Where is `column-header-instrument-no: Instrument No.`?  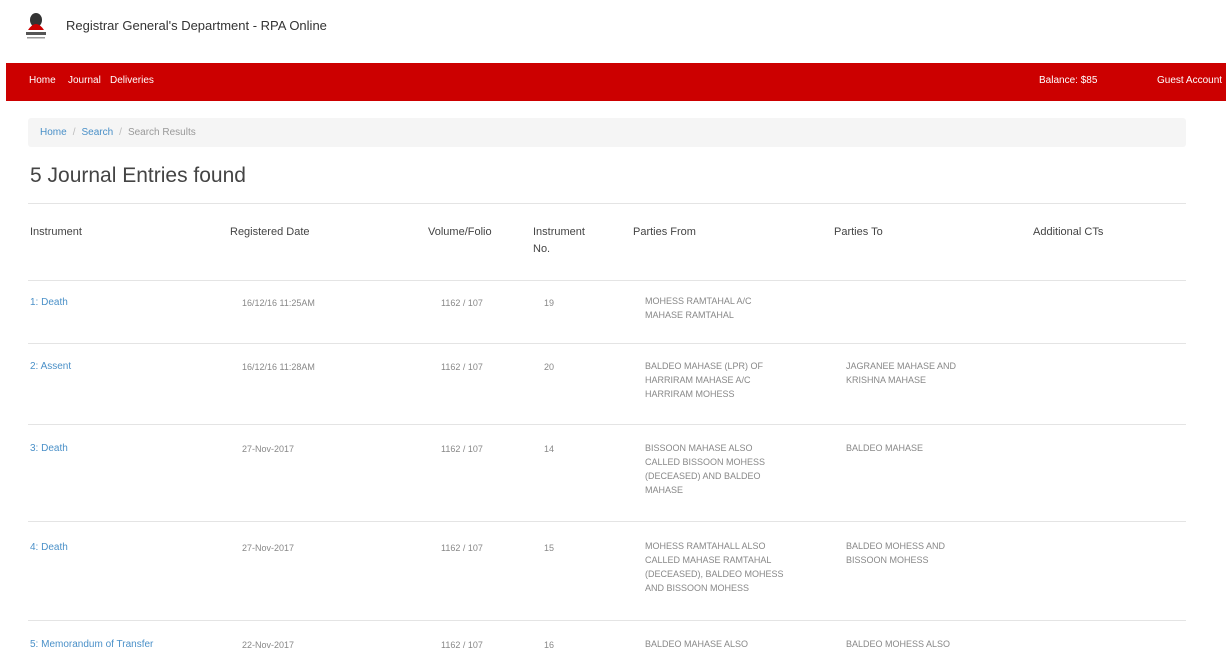
column-header-instrument-no: Instrument No. is located at coordinates (559, 240).